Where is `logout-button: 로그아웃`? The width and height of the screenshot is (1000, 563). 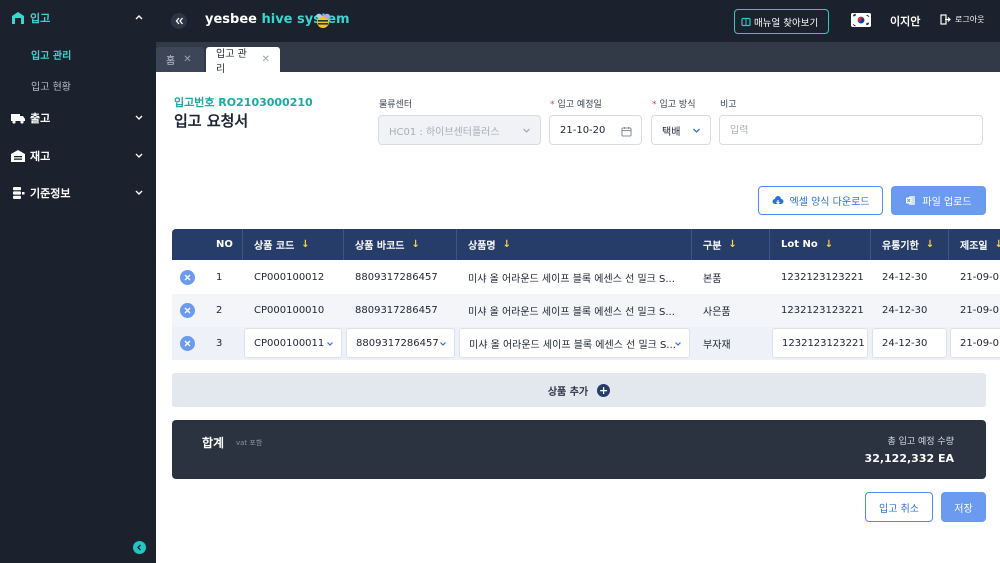
logout-button: 로그아웃 is located at coordinates (962, 19).